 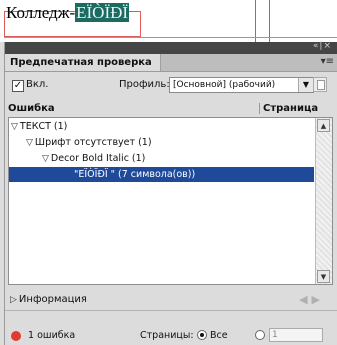 I want to click on scroll-up-icon: ▲, so click(x=323, y=125).